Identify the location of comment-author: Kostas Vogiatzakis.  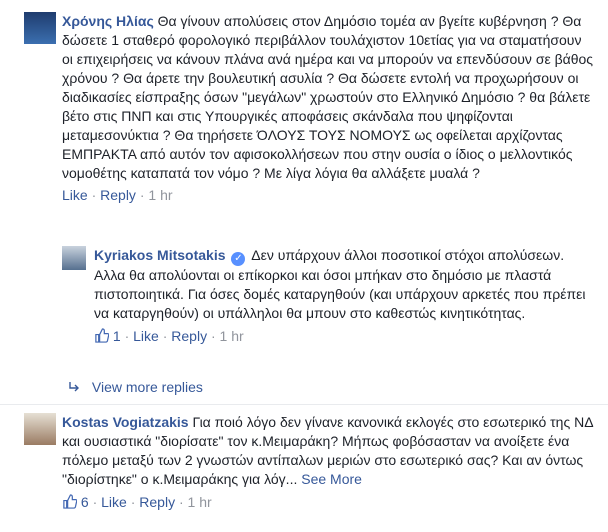
(125, 422).